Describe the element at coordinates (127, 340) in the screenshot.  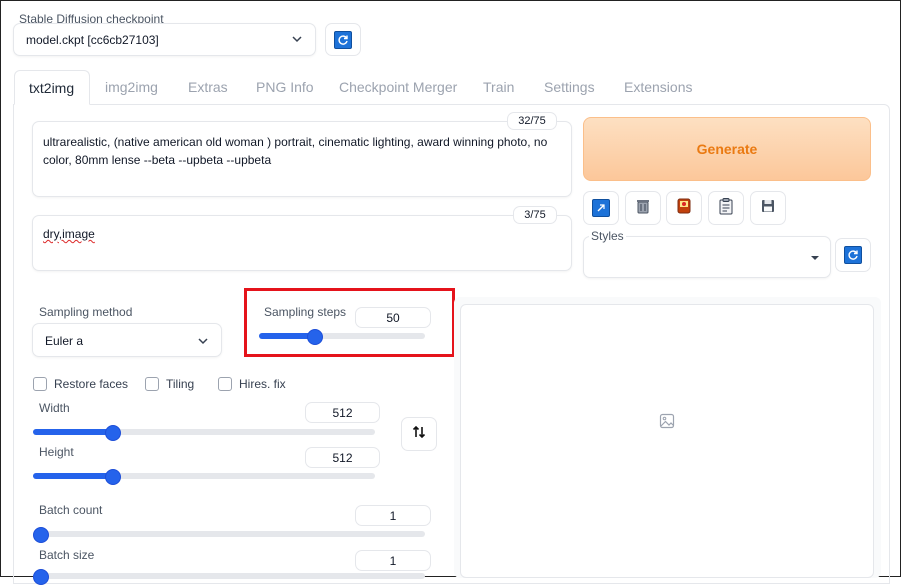
I see `sampling-method-select: Euler a` at that location.